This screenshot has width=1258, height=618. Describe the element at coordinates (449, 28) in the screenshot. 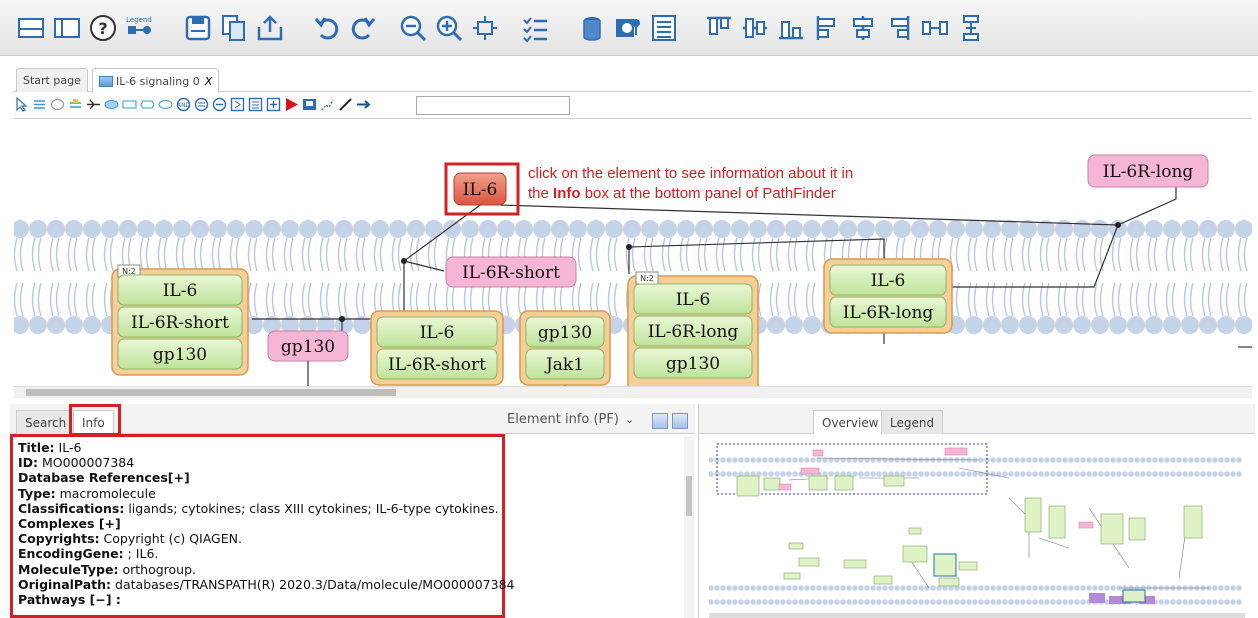

I see `zoom-in-icon` at that location.